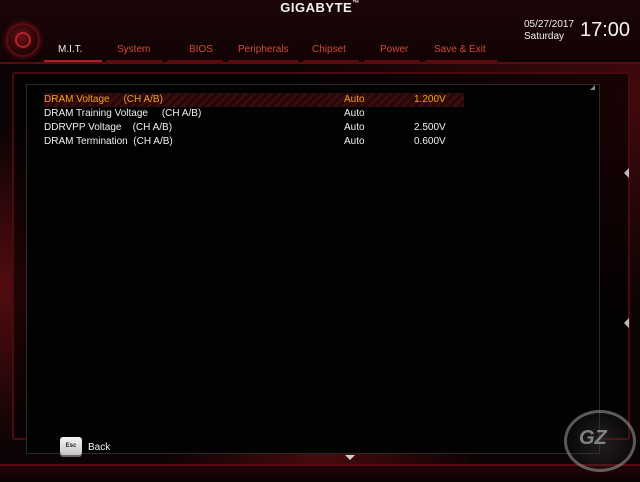  I want to click on setting-name: DDRVPP Voltage (CH A/B), so click(108, 127).